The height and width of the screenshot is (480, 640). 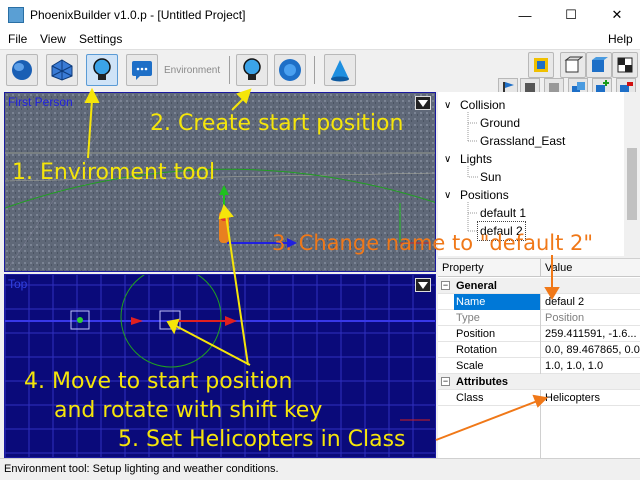 I want to click on property-name: Position, so click(x=476, y=334).